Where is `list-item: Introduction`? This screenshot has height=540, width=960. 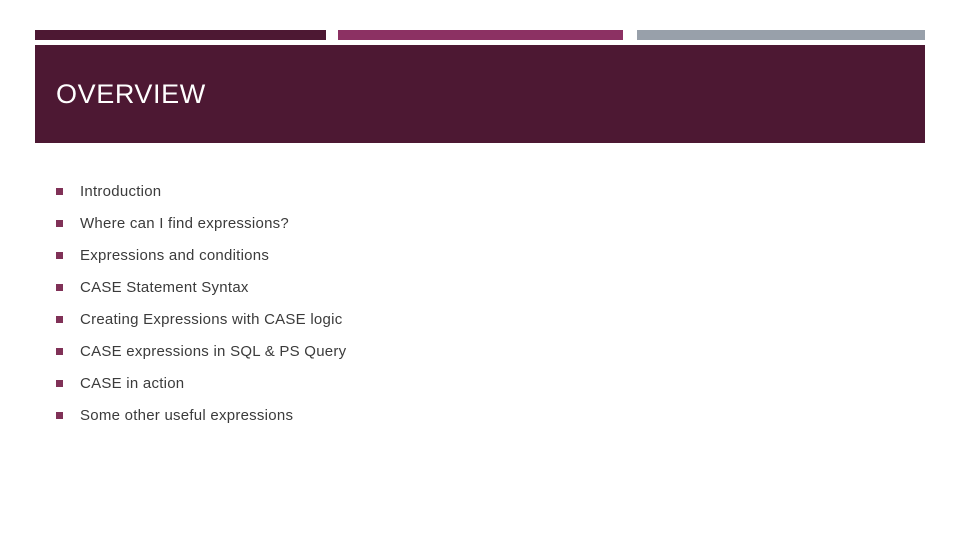 list-item: Introduction is located at coordinates (476, 192).